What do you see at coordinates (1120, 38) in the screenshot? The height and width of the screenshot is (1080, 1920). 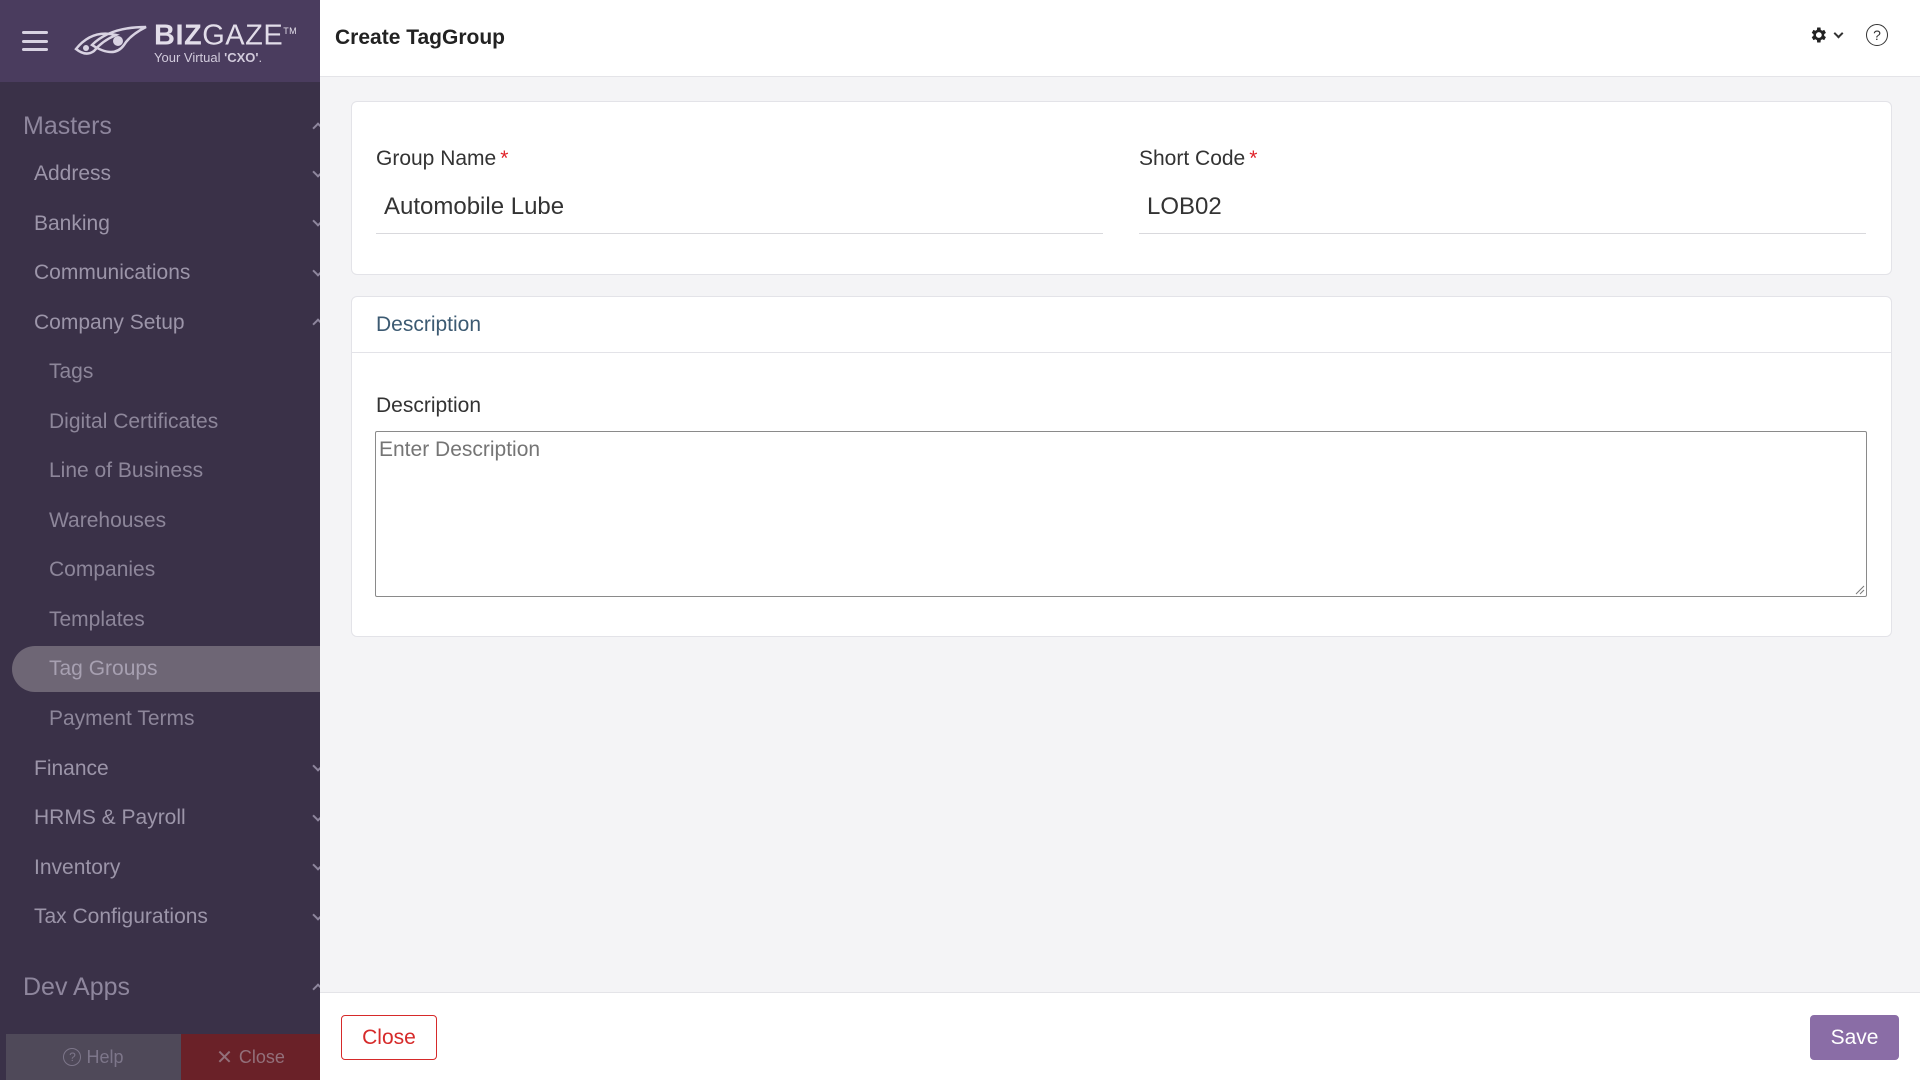 I see `header: Create TagGroup ?` at bounding box center [1120, 38].